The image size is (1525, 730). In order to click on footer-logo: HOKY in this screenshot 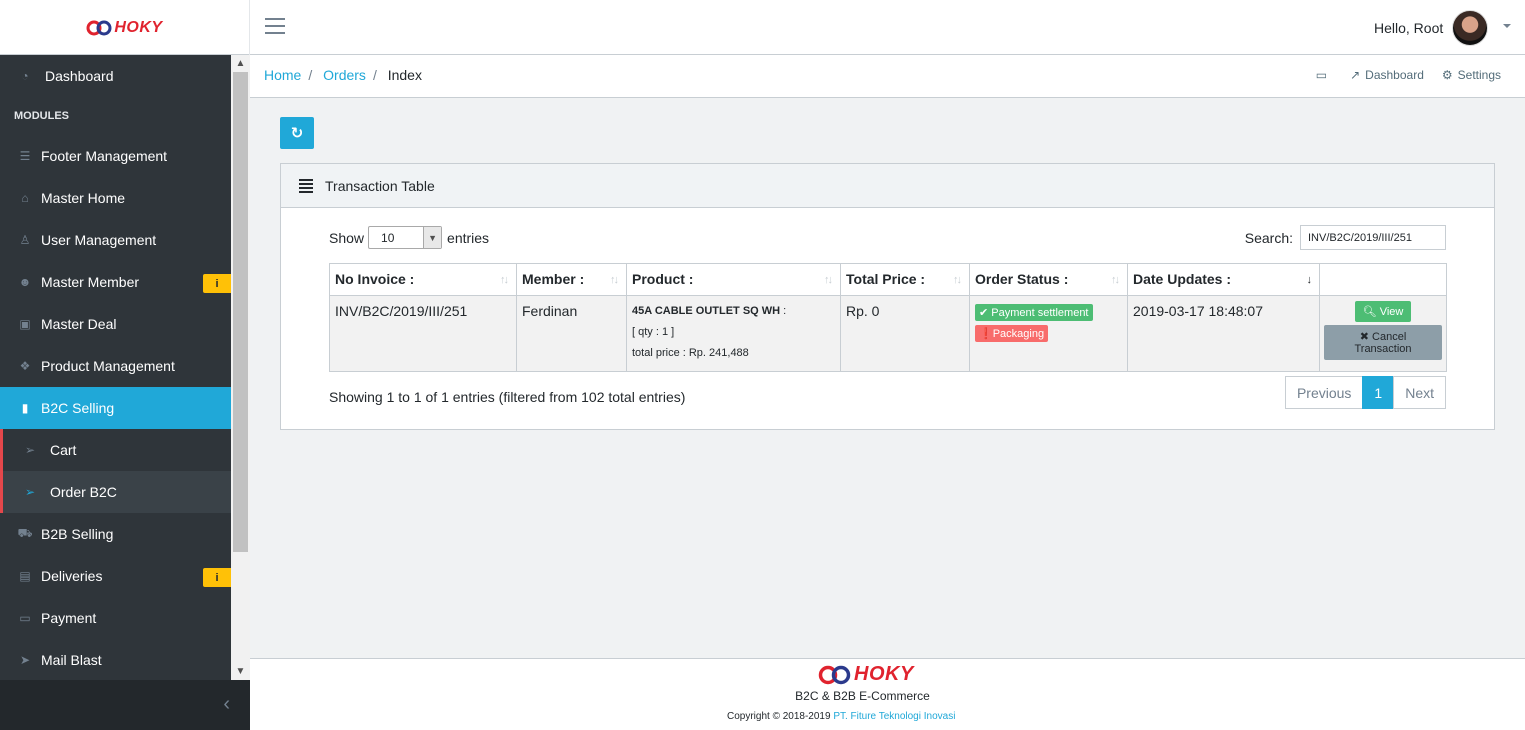, I will do `click(866, 674)`.